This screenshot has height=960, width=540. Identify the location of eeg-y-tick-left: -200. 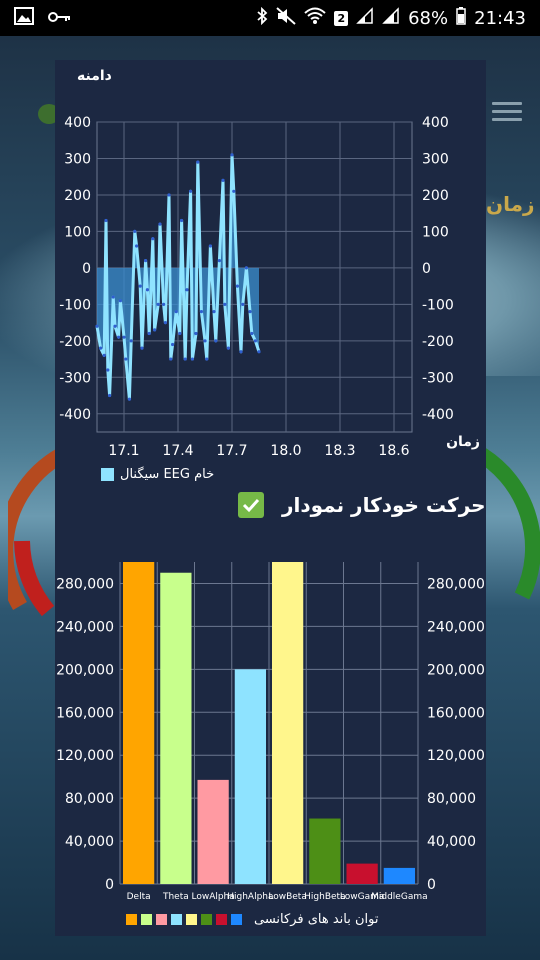
(75, 342).